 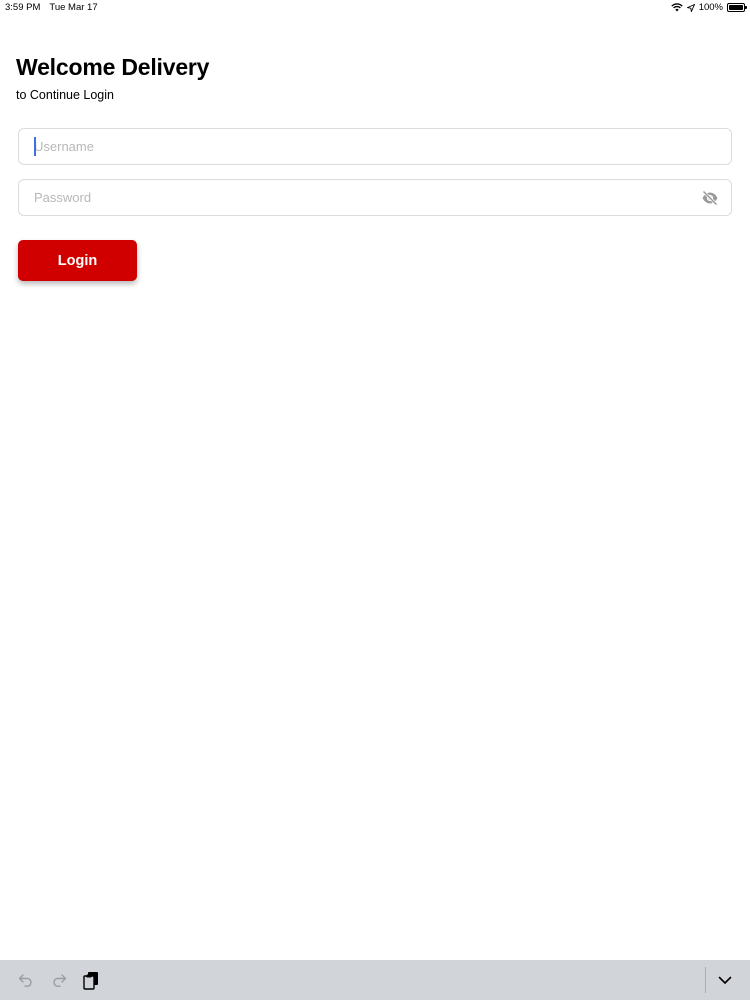 What do you see at coordinates (91, 980) in the screenshot?
I see `paste-icon` at bounding box center [91, 980].